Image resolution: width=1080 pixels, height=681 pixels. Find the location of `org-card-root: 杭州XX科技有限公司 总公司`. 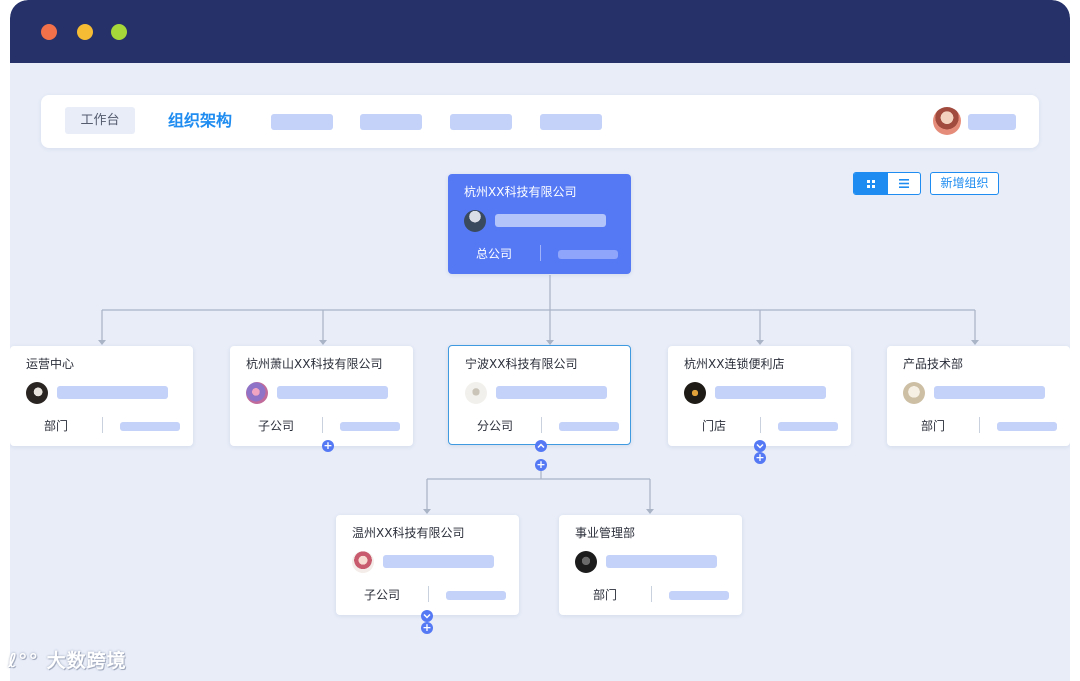

org-card-root: 杭州XX科技有限公司 总公司 is located at coordinates (539, 224).